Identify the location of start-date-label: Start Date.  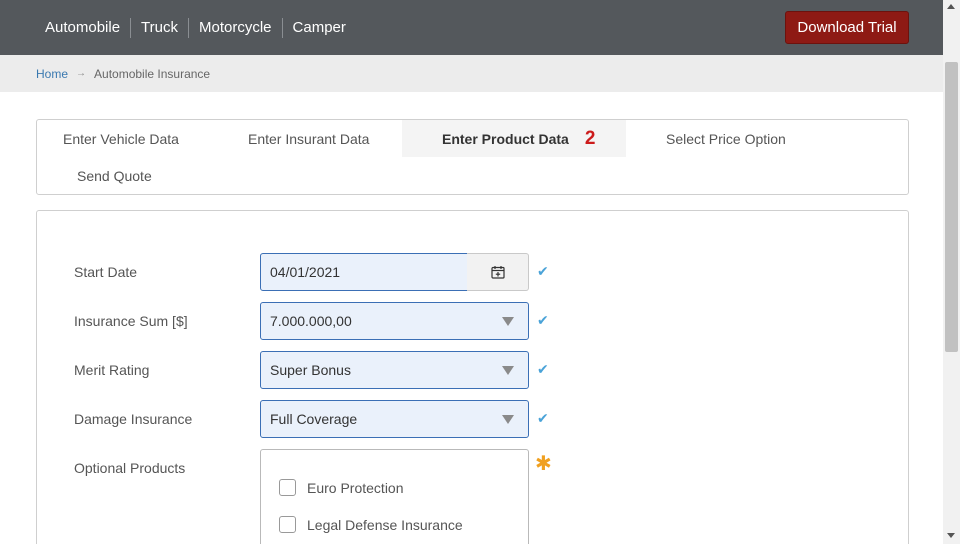
(106, 272).